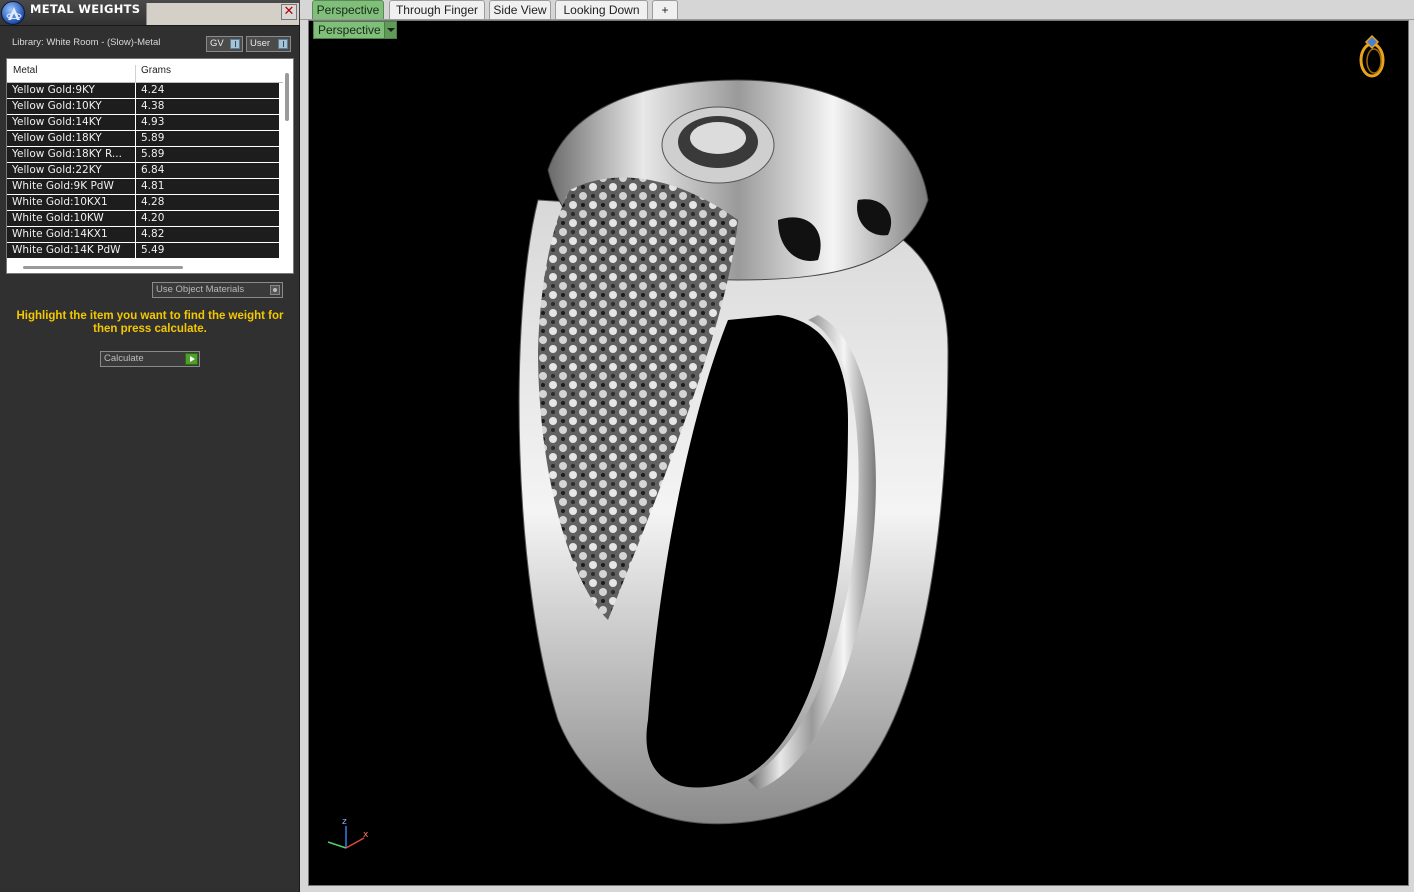 The width and height of the screenshot is (1414, 892). I want to click on table-row: White Gold:10KX1 4.28, so click(143, 203).